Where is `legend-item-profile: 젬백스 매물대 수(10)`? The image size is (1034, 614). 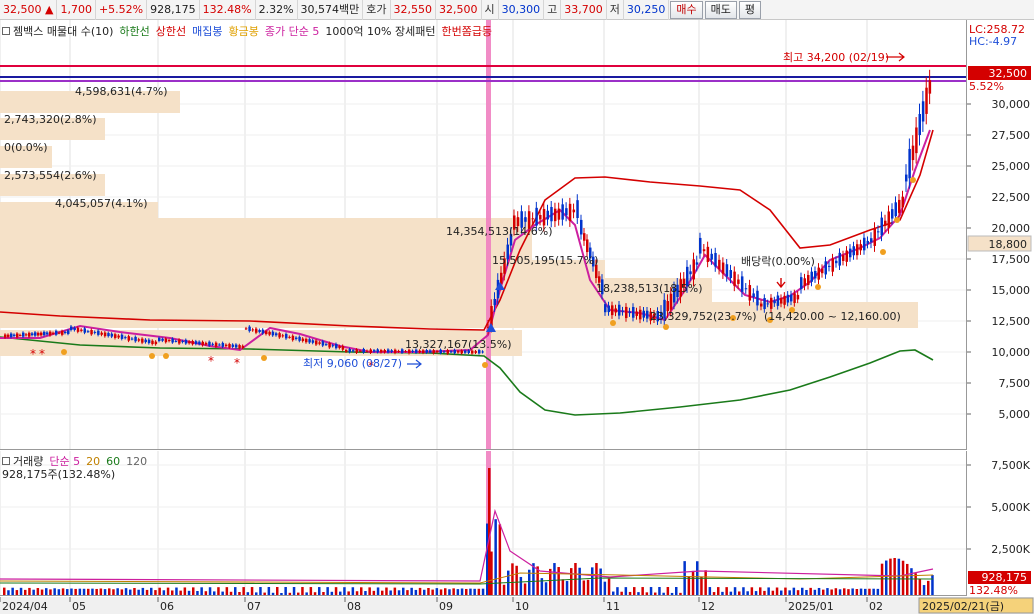 legend-item-profile: 젬백스 매물대 수(10) is located at coordinates (63, 31).